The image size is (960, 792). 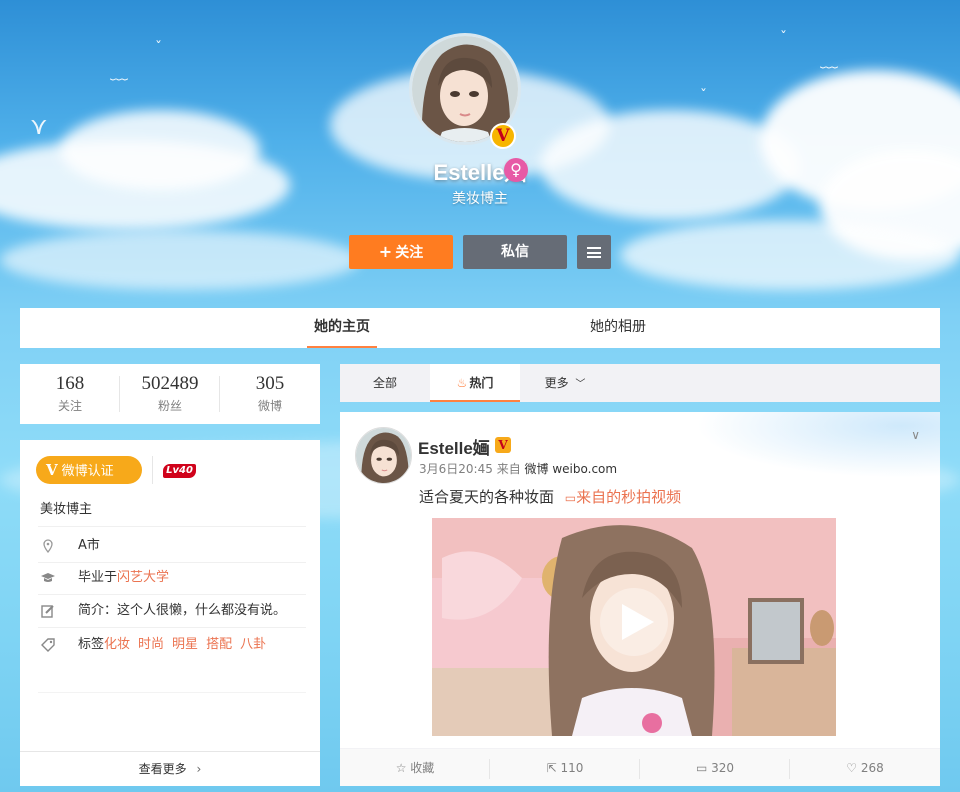 I want to click on post-card-decoration, so click(x=810, y=447).